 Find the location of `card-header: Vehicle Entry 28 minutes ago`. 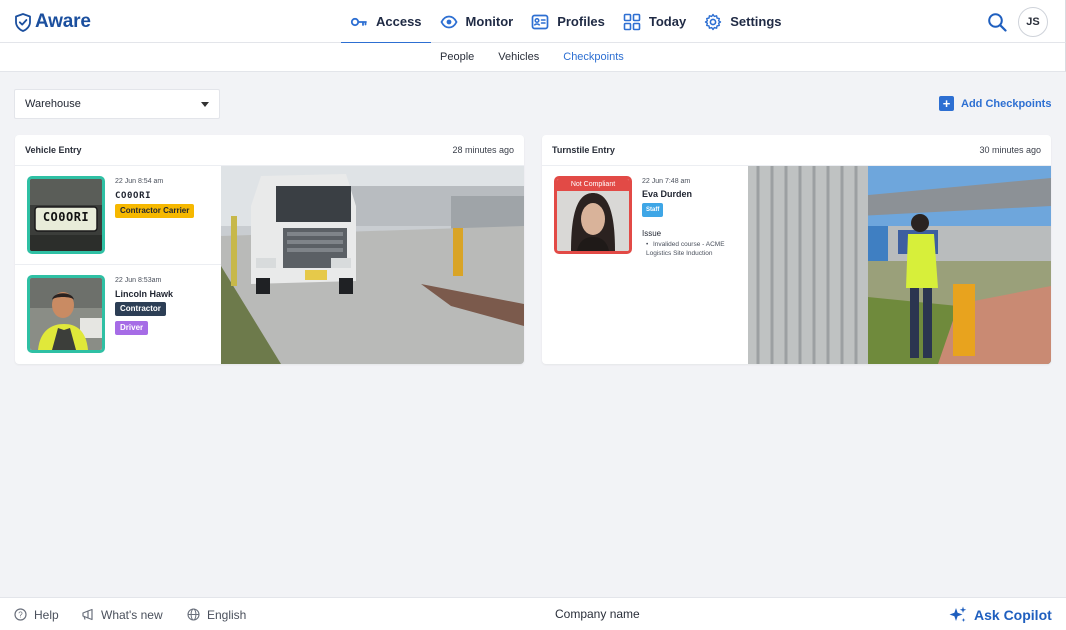

card-header: Vehicle Entry 28 minutes ago is located at coordinates (269, 150).